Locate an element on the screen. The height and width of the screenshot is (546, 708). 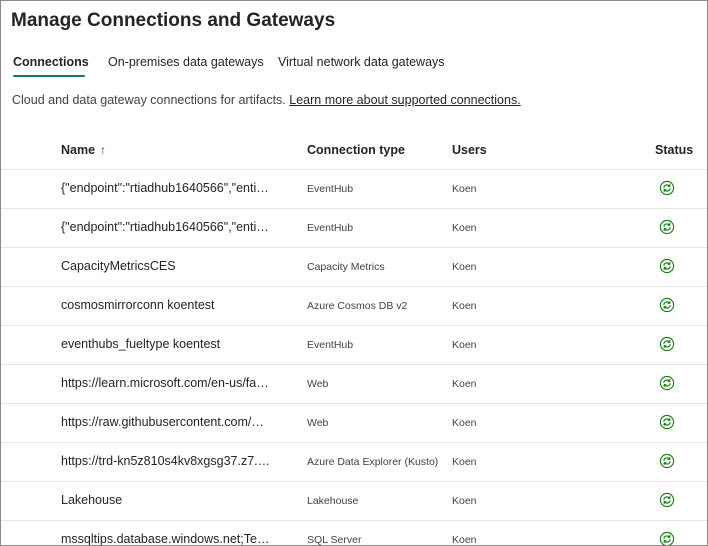
table-row: Lakehouse Lakehouse Koen is located at coordinates (354, 501).